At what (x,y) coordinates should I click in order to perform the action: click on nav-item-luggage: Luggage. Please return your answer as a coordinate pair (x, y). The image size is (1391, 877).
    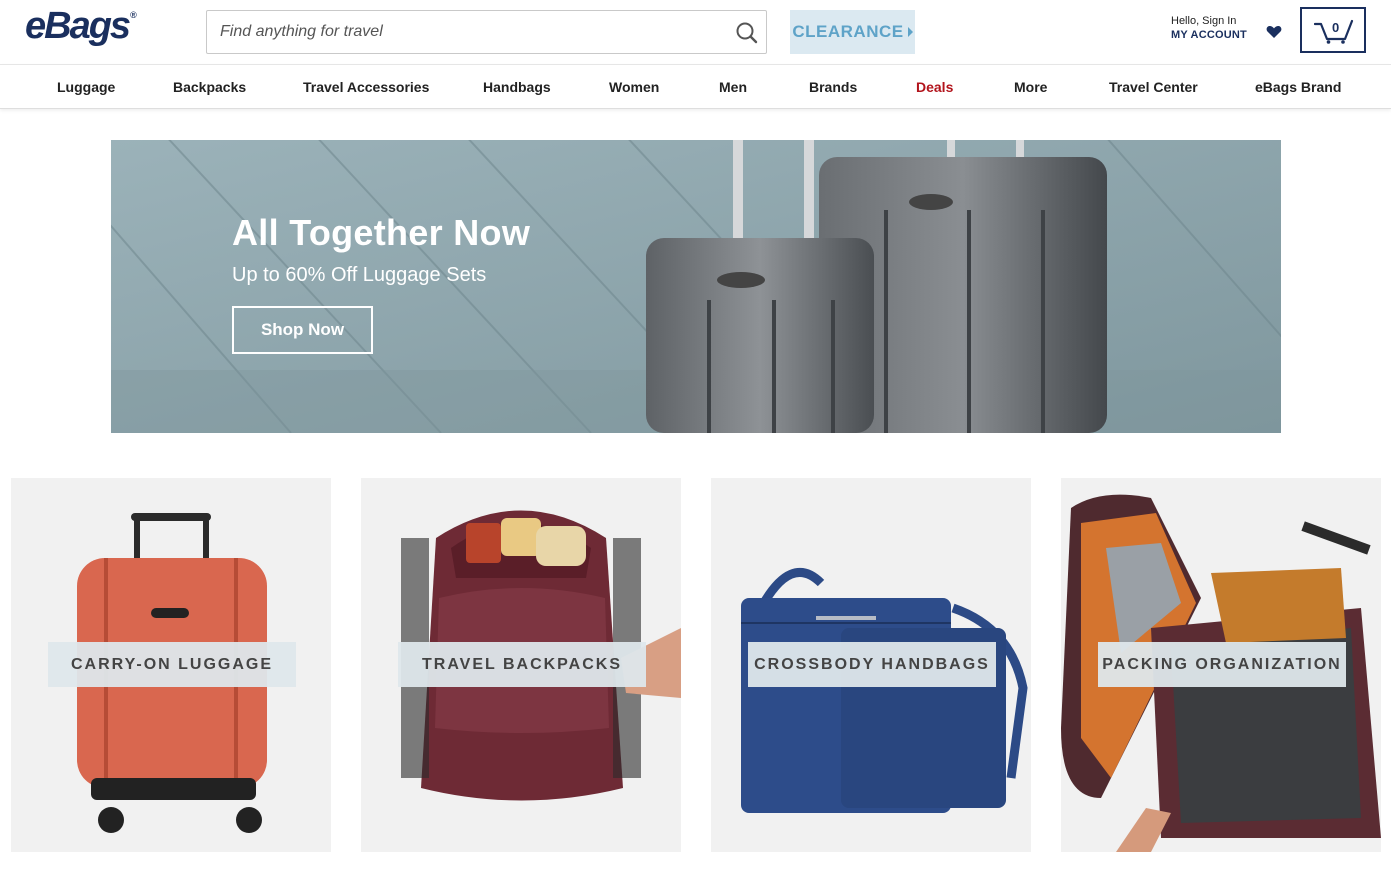
    Looking at the image, I should click on (86, 87).